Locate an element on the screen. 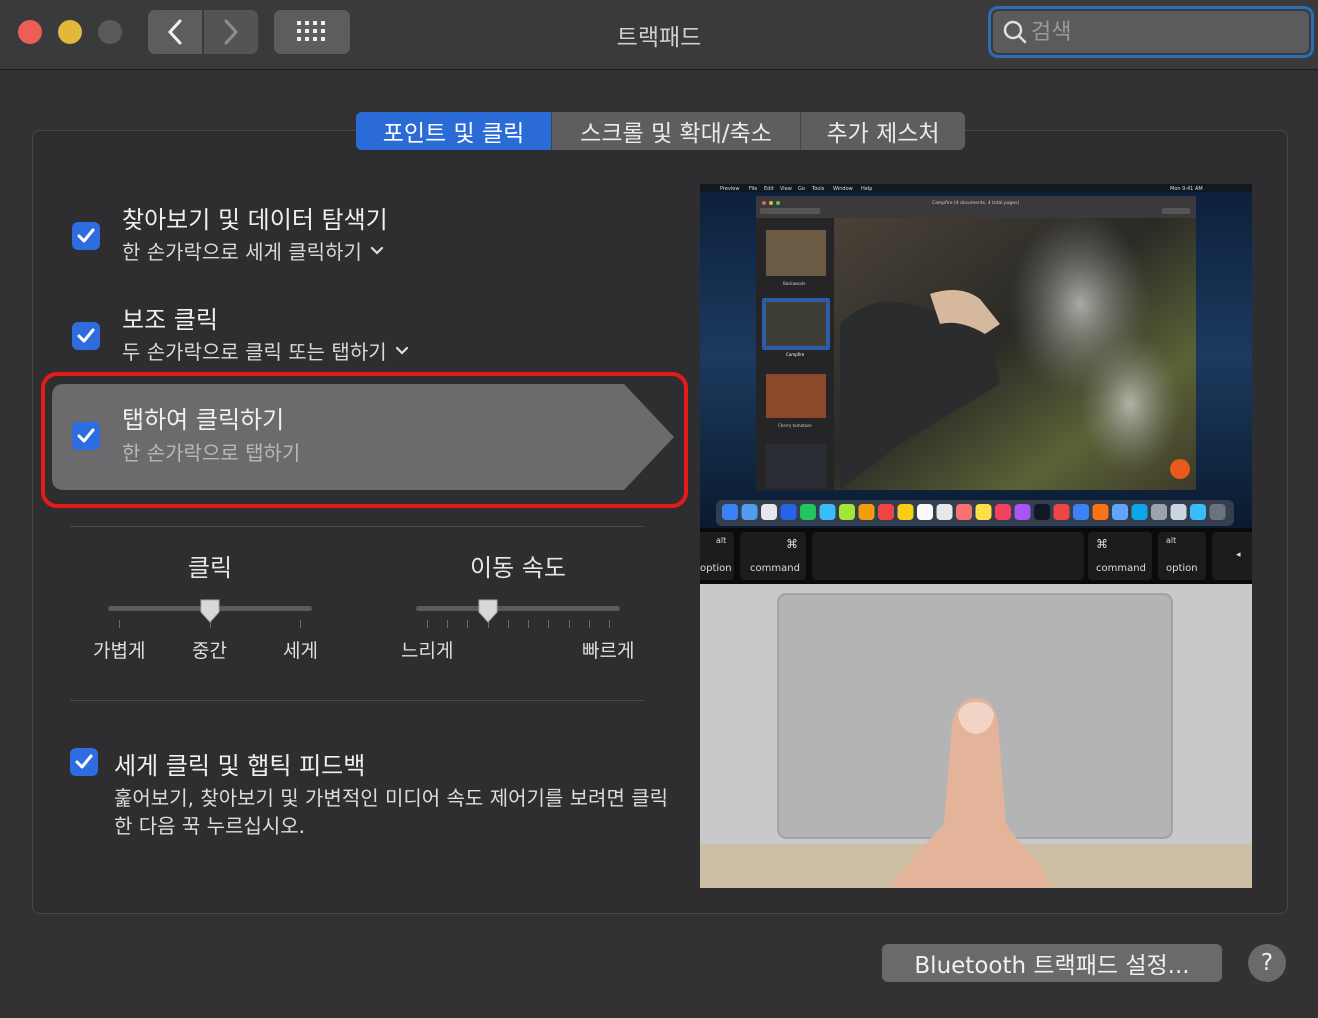 The width and height of the screenshot is (1318, 1018). tap-to-click-title: 탭하여 클릭하기 is located at coordinates (203, 420).